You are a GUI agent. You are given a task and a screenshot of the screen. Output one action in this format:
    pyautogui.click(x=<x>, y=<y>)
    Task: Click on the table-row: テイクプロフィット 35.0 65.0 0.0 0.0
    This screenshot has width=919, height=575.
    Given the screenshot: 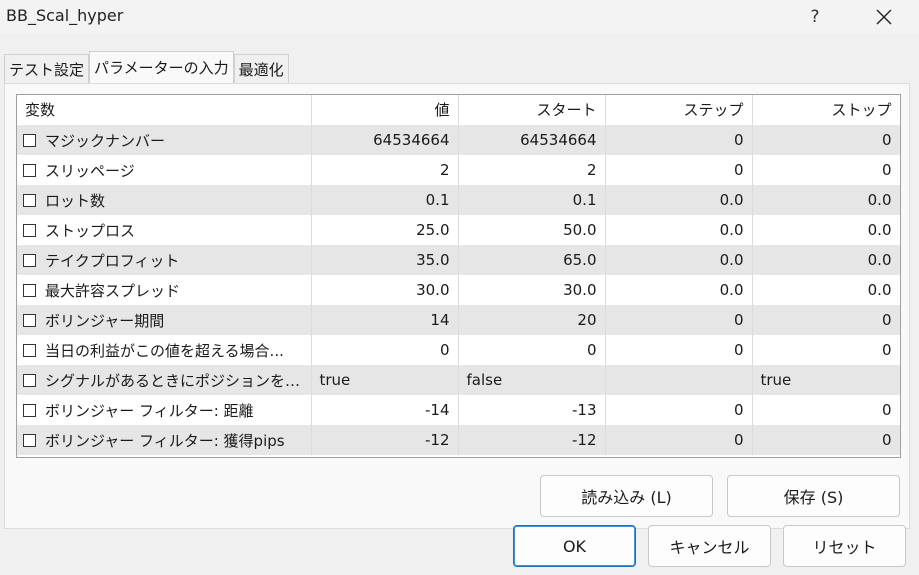 What is the action you would take?
    pyautogui.click(x=458, y=260)
    